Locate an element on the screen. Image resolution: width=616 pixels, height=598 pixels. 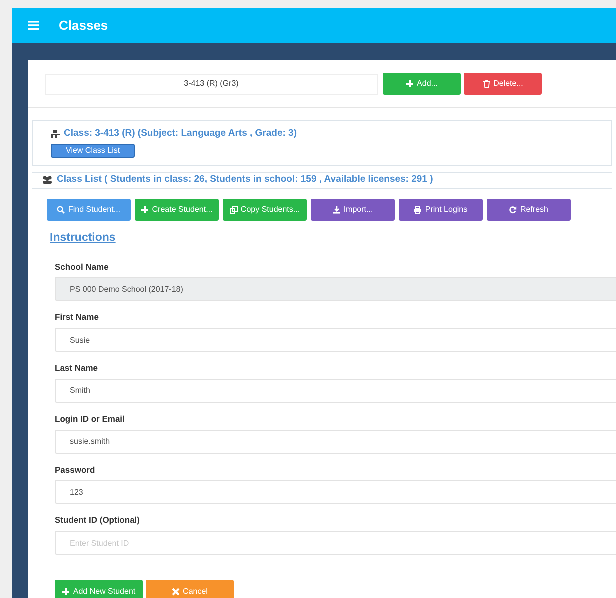
app-title: Classes is located at coordinates (83, 25).